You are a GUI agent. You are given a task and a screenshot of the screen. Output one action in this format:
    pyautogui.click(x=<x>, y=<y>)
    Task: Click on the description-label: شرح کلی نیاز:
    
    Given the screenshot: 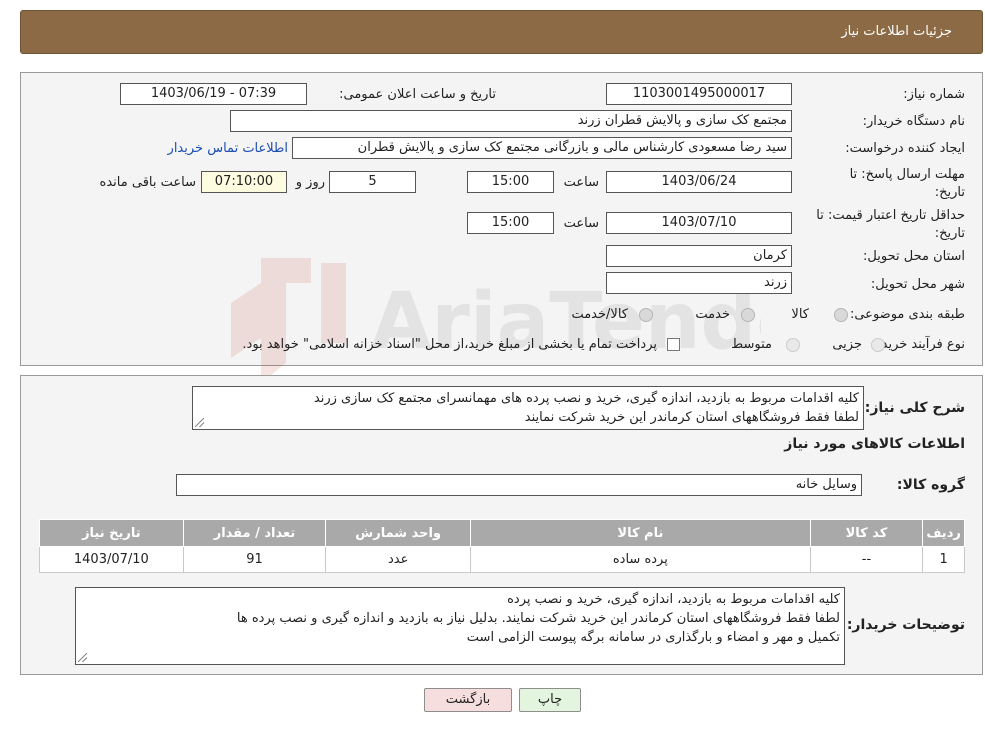 What is the action you would take?
    pyautogui.click(x=914, y=408)
    